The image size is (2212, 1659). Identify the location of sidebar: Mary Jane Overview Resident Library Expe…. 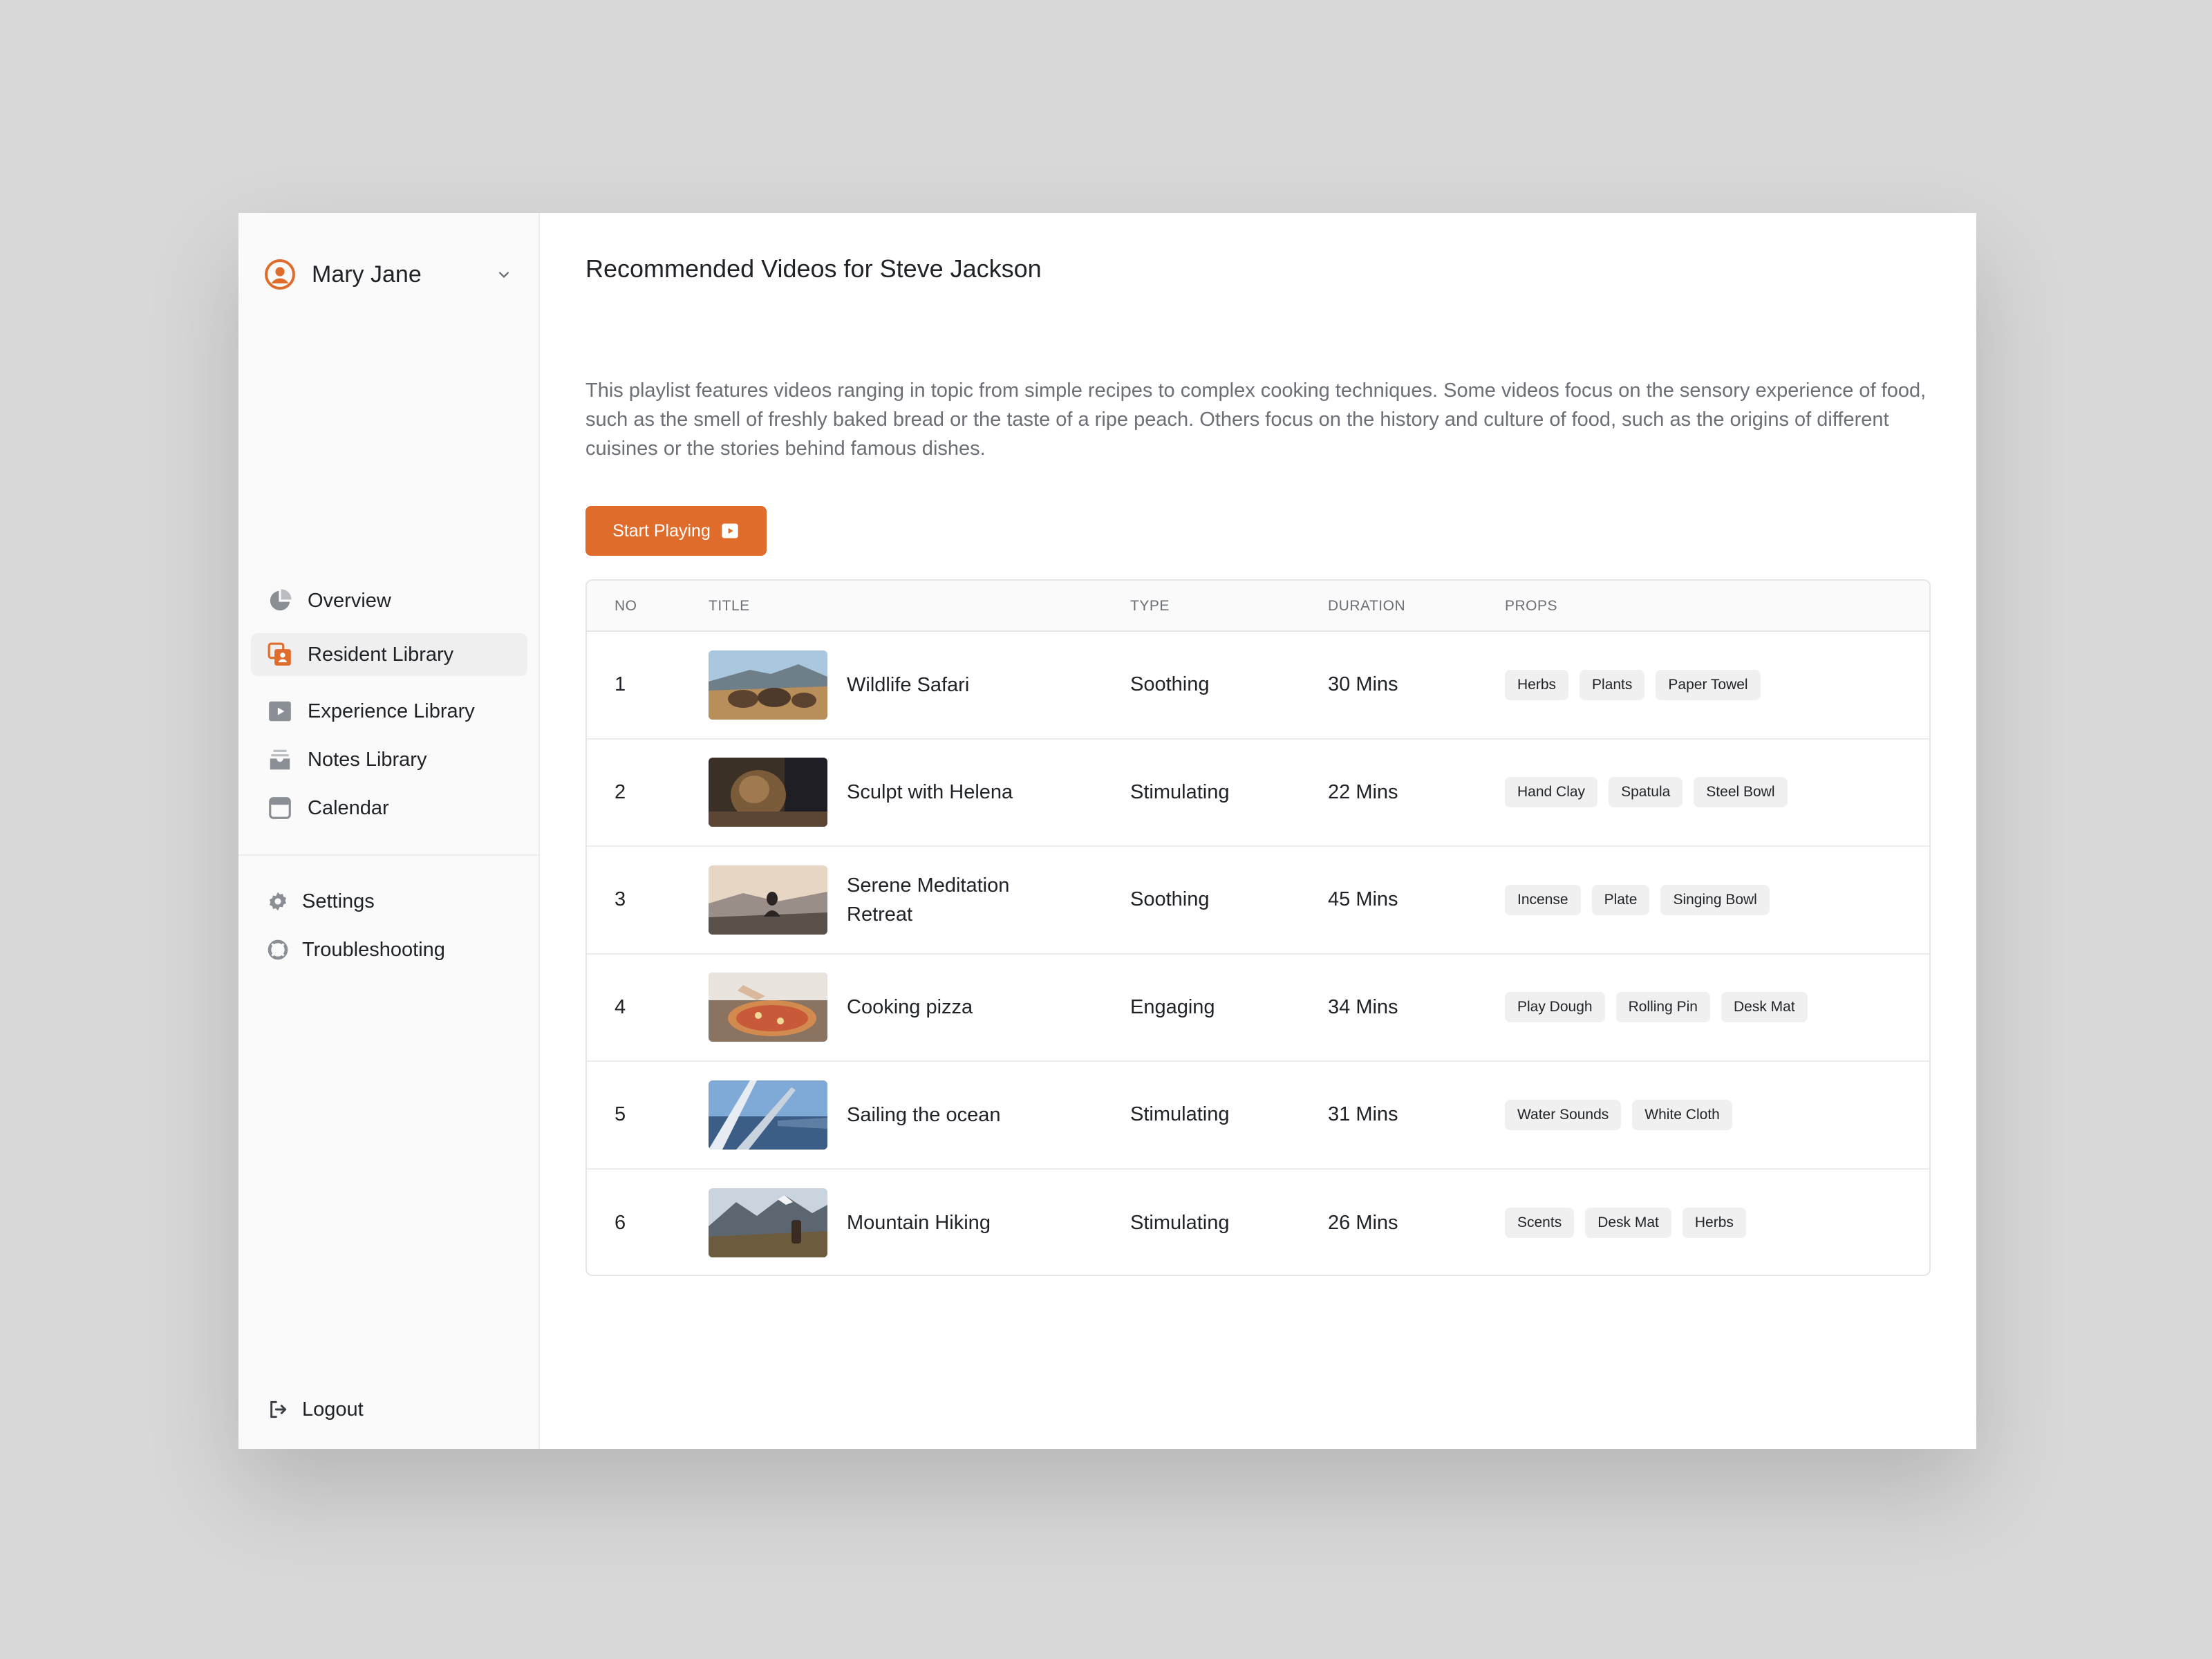
(389, 831).